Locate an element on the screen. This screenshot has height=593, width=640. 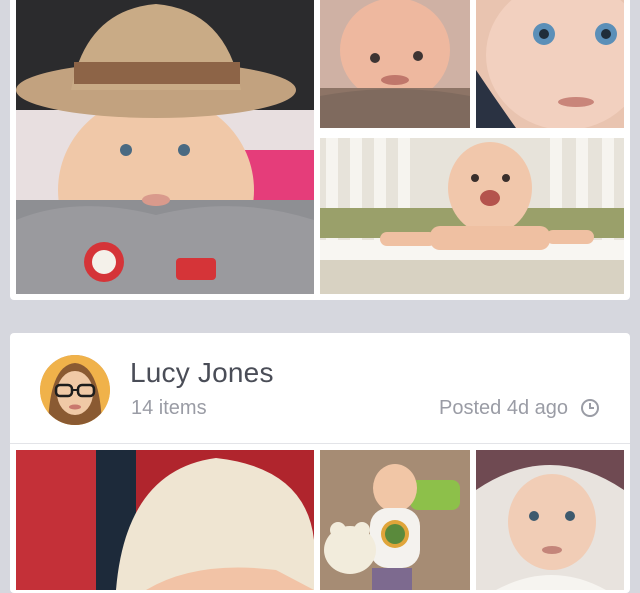
baby-close-up-photo is located at coordinates (550, 520).